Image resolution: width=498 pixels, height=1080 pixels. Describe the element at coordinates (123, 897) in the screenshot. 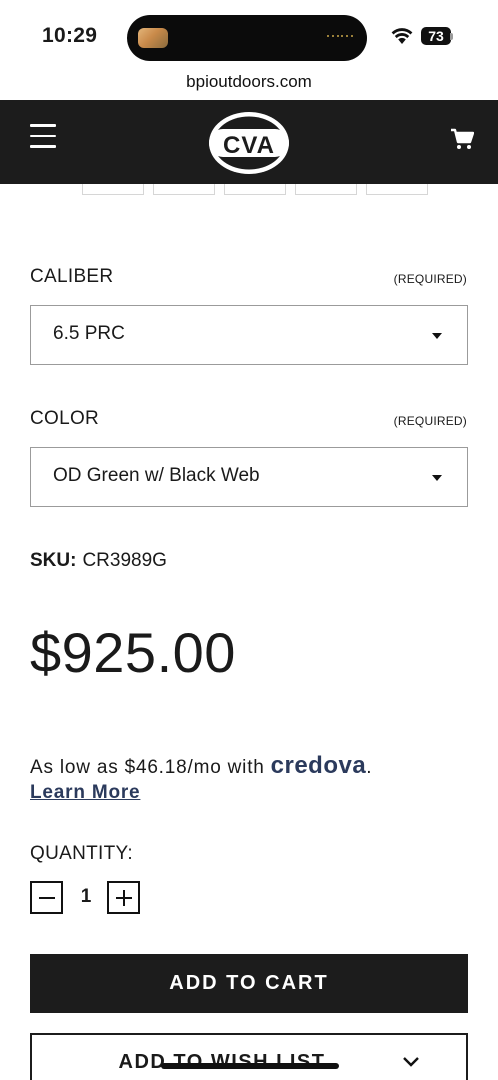

I see `quantity-increase-button` at that location.